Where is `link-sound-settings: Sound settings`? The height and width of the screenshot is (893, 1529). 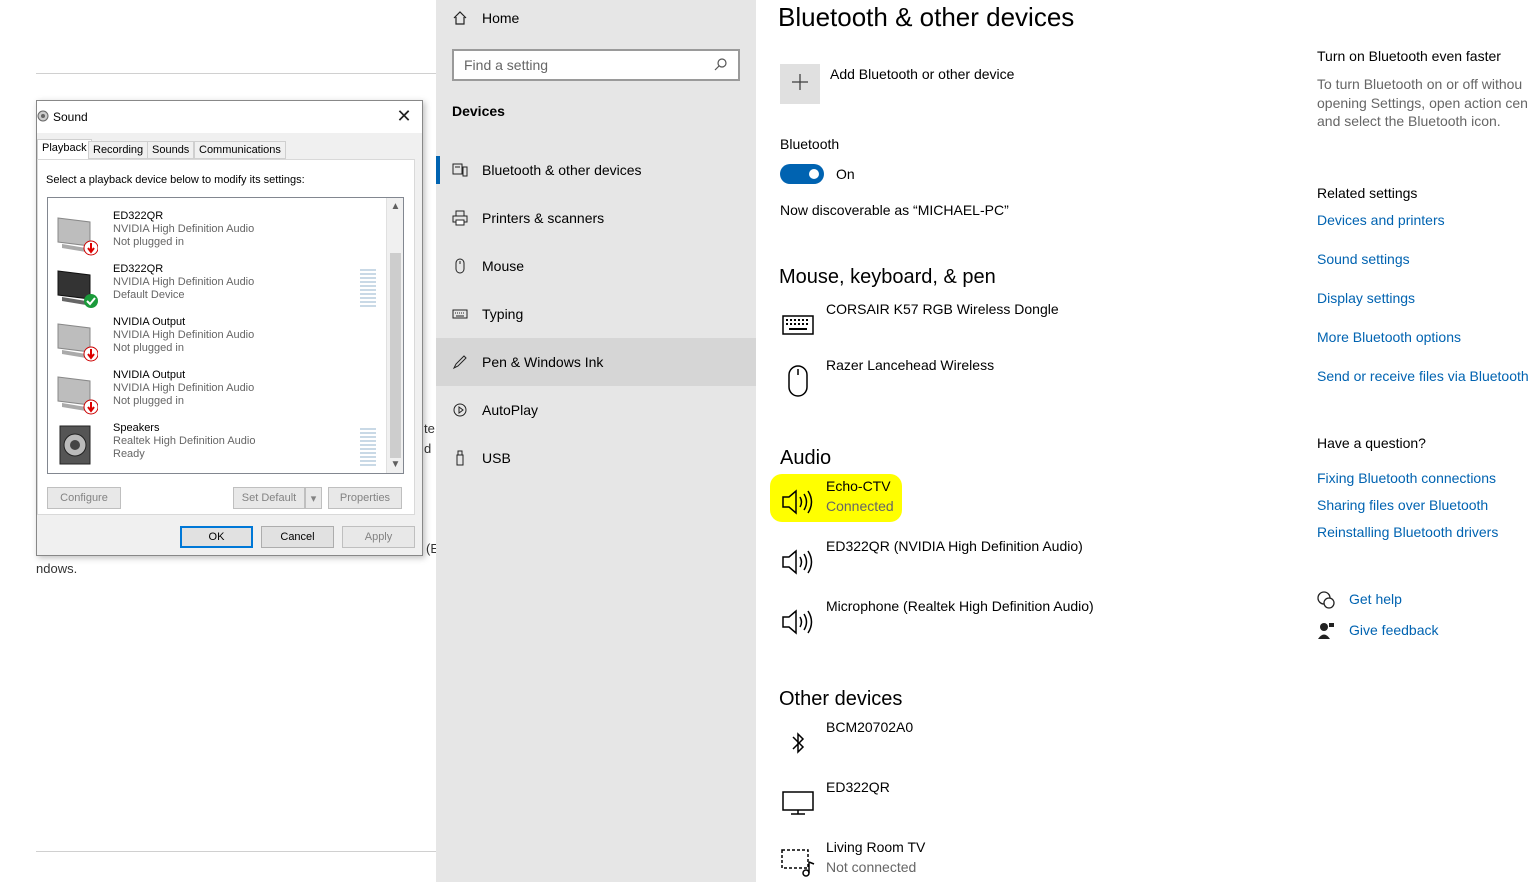 link-sound-settings: Sound settings is located at coordinates (1363, 259).